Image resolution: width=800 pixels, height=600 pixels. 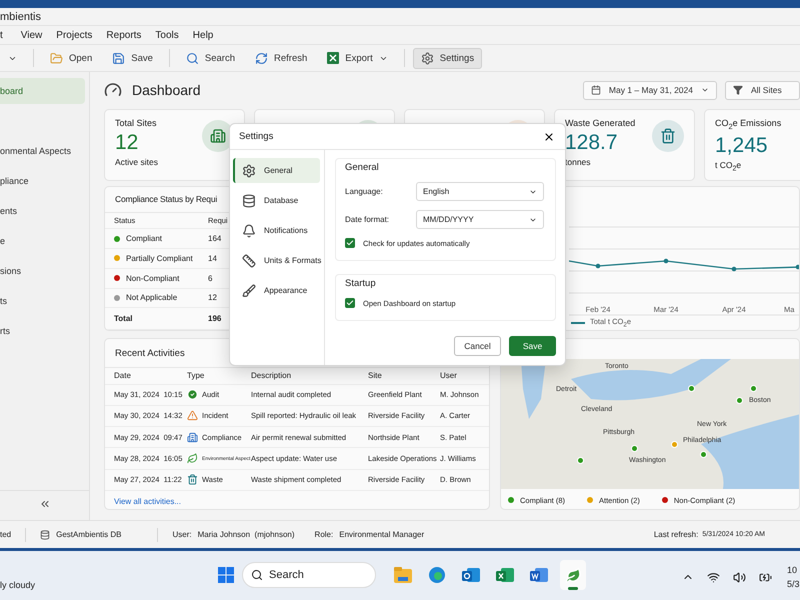 I want to click on calendar-icon, so click(x=595, y=90).